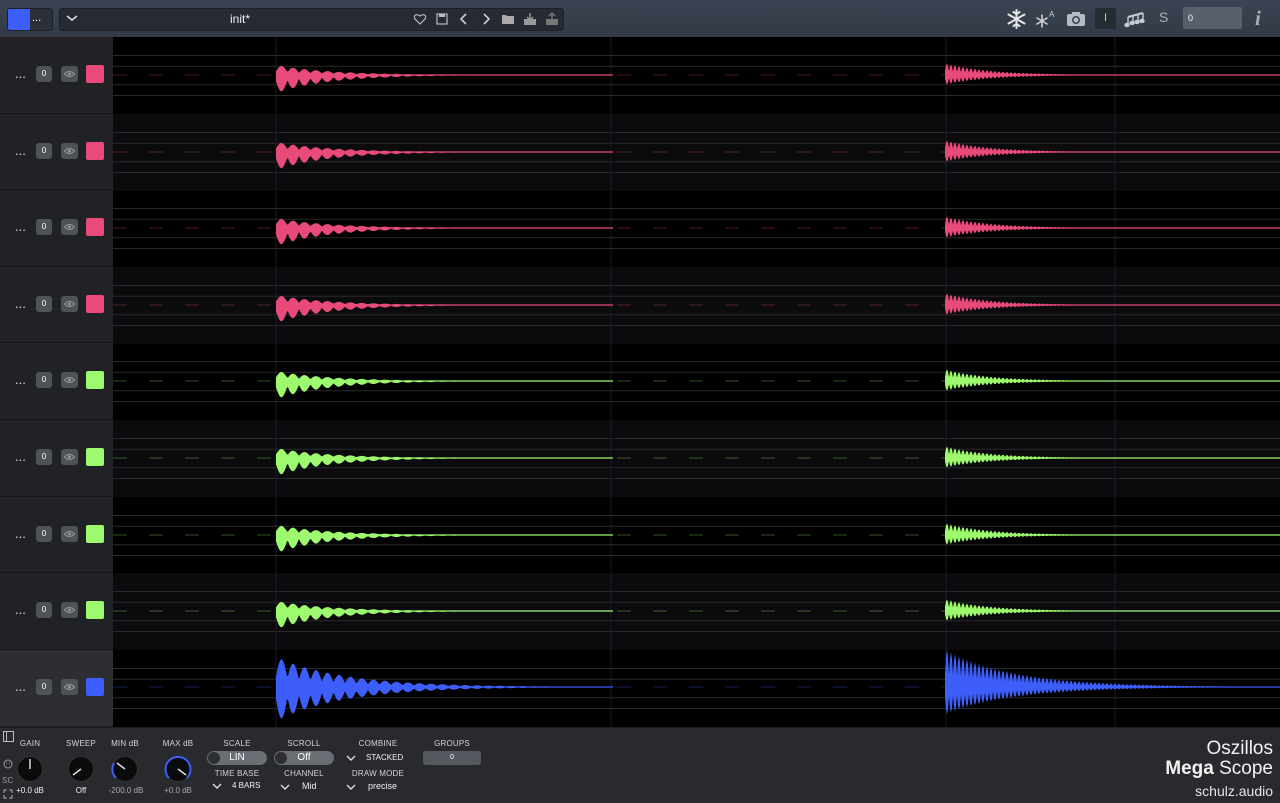 This screenshot has height=803, width=1280. What do you see at coordinates (1219, 769) in the screenshot?
I see `brand-line-2: Mega Scope` at bounding box center [1219, 769].